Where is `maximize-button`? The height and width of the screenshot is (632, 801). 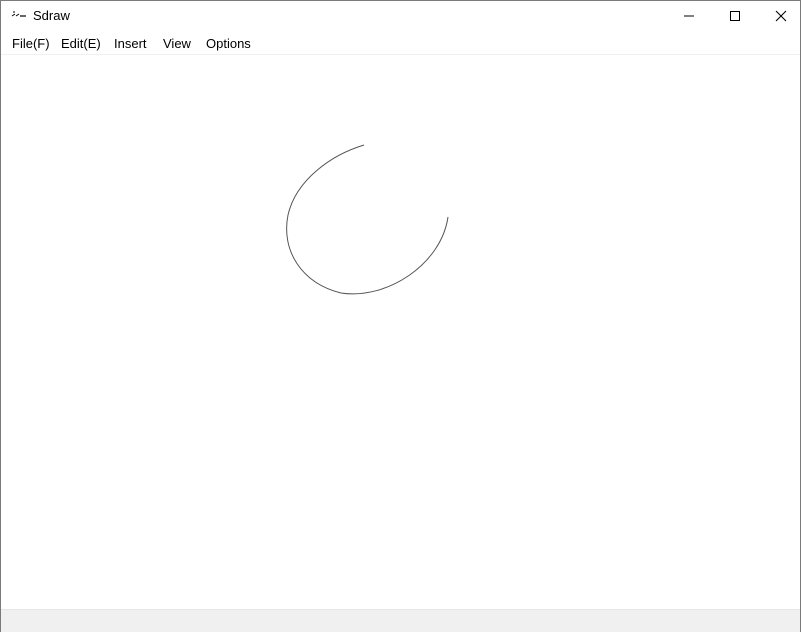 maximize-button is located at coordinates (735, 16).